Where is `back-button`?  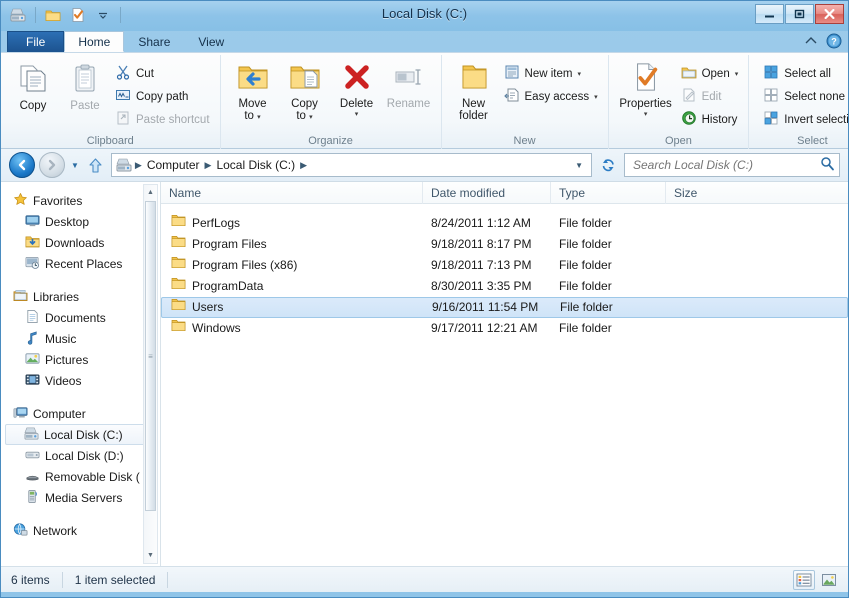 back-button is located at coordinates (22, 165).